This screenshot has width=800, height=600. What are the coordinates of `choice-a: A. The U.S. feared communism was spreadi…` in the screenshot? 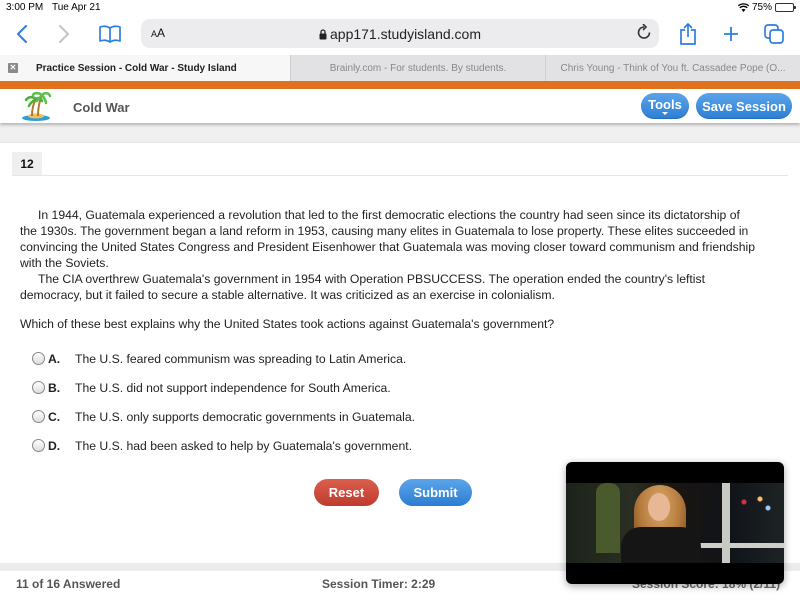 It's located at (223, 358).